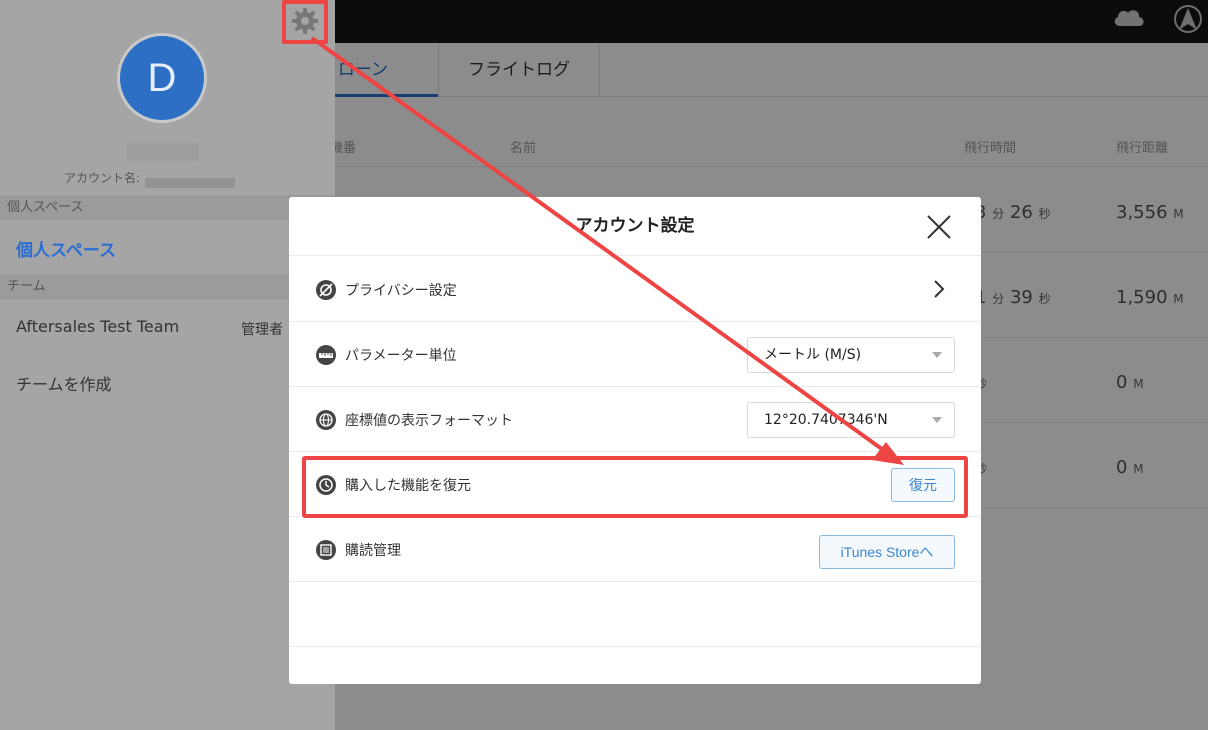 The image size is (1208, 730). I want to click on subscription-icon, so click(326, 550).